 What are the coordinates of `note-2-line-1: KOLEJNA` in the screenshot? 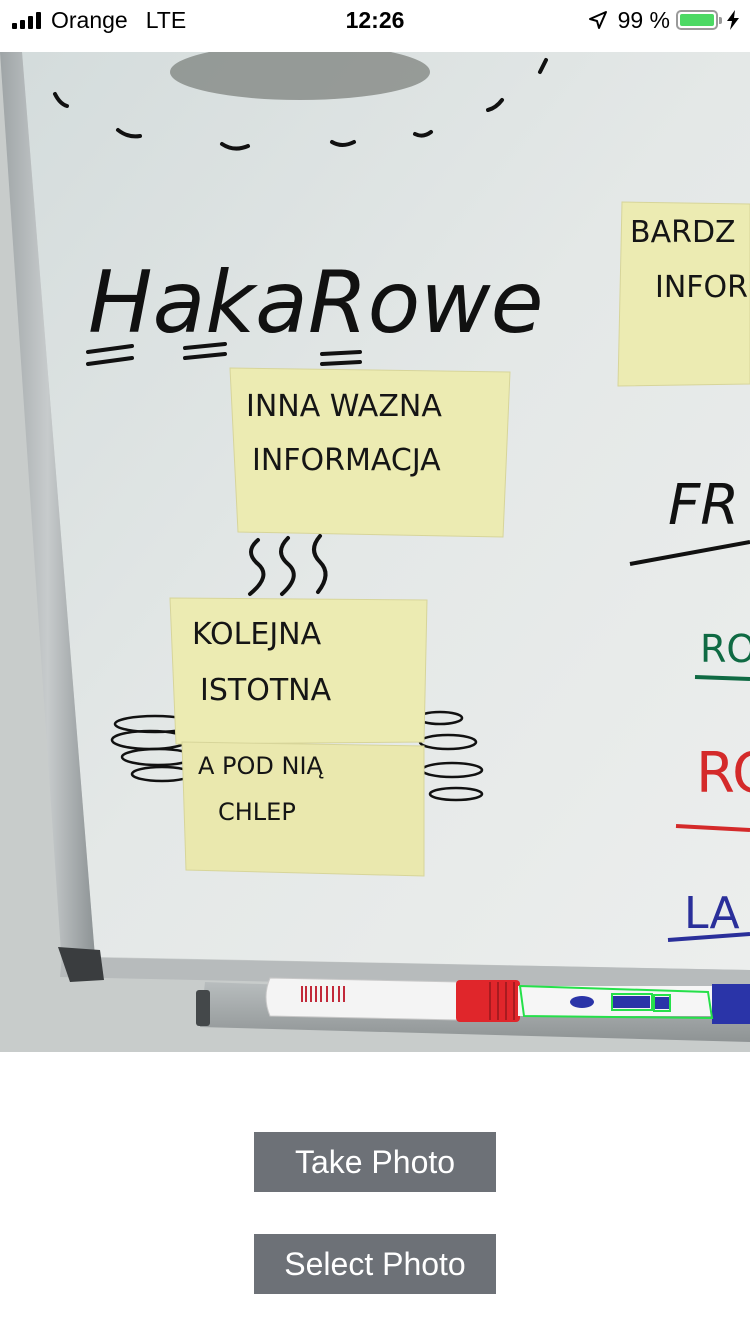 It's located at (257, 634).